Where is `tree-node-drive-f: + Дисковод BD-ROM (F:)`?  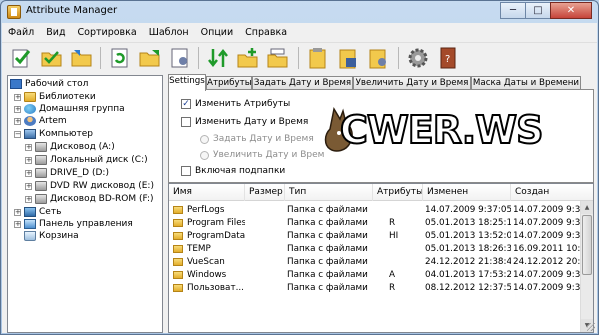
tree-node-drive-f: + Дисковод BD-ROM (F:) is located at coordinates (89, 199).